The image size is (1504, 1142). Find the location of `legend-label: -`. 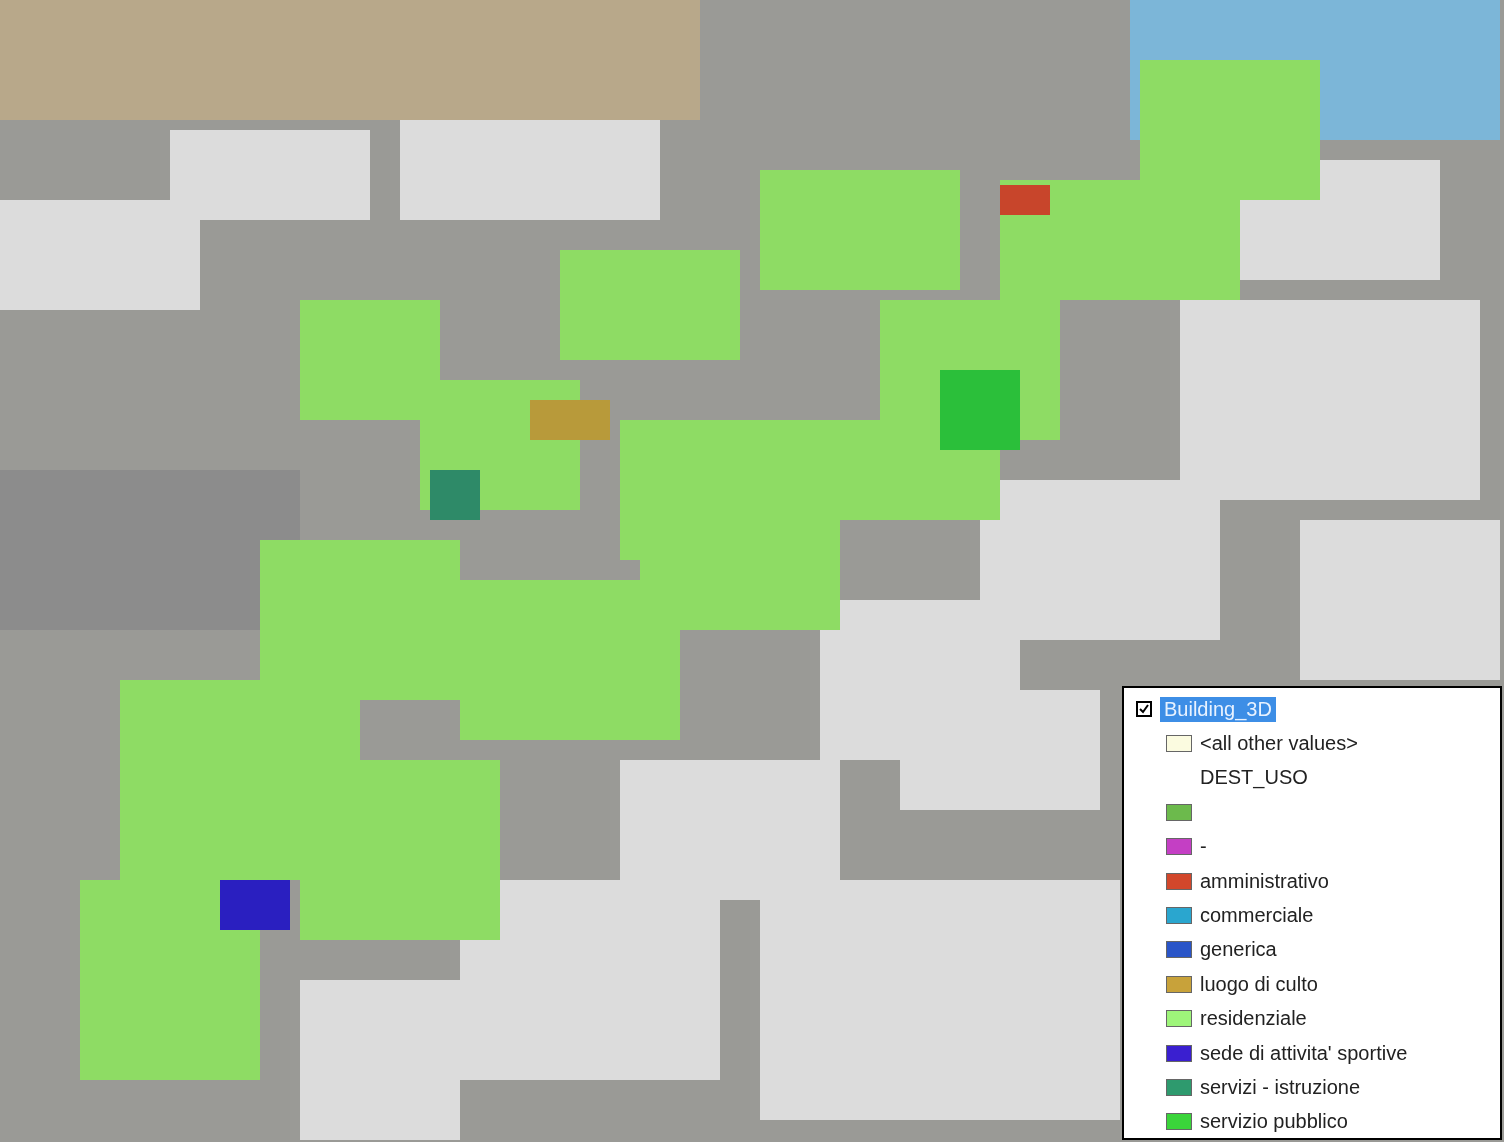

legend-label: - is located at coordinates (1203, 847).